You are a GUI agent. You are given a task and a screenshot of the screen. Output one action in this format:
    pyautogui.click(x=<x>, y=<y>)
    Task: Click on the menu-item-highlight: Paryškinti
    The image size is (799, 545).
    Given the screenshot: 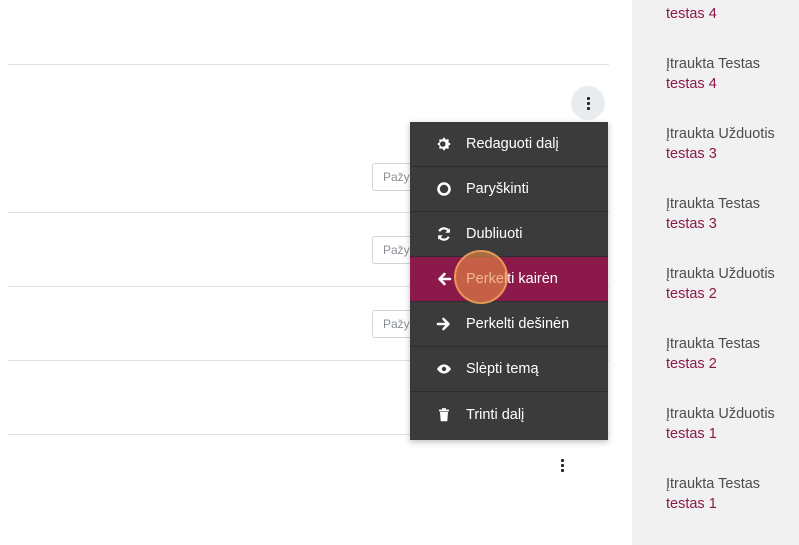 What is the action you would take?
    pyautogui.click(x=509, y=189)
    